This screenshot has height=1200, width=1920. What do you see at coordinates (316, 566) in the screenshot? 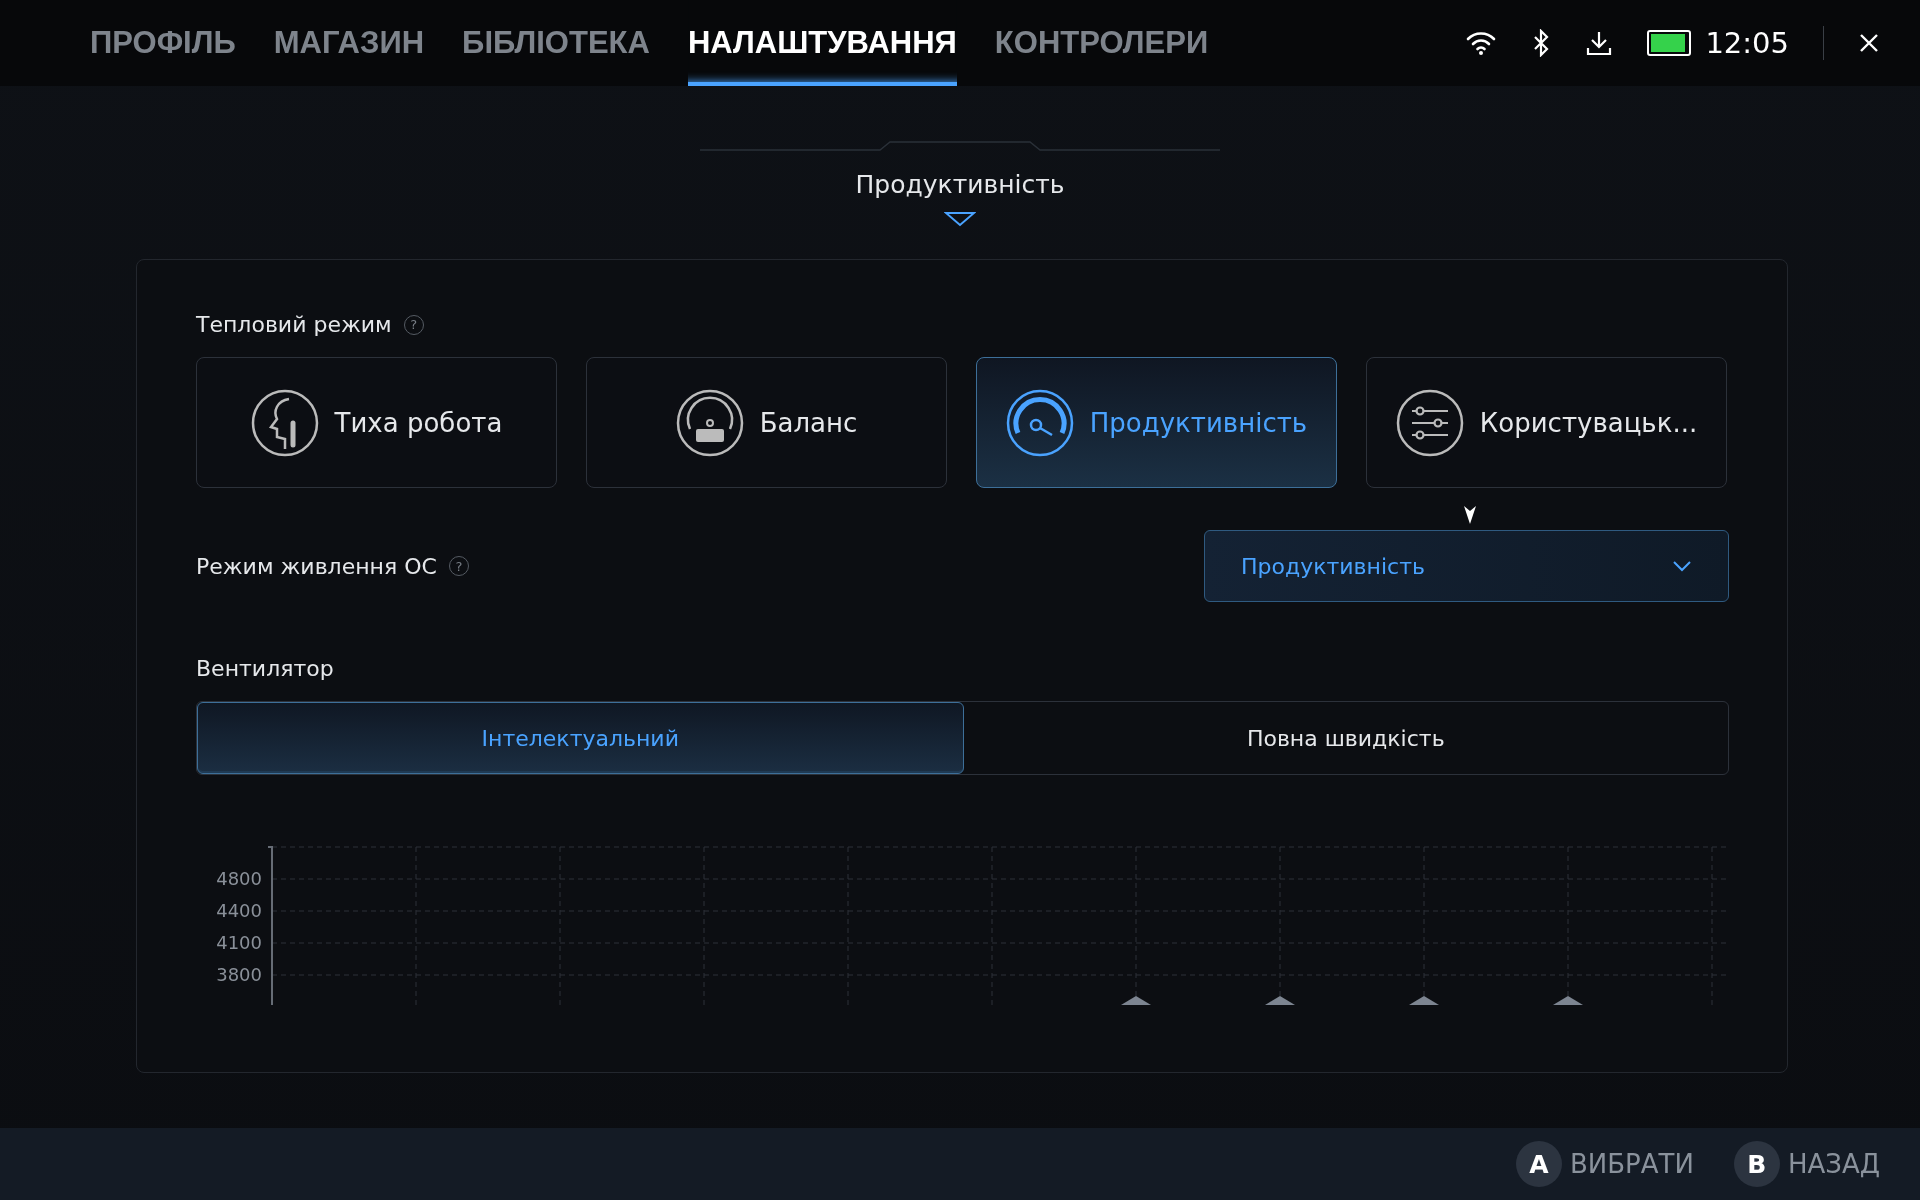
I see `setting-label: Режим живлення ОС` at bounding box center [316, 566].